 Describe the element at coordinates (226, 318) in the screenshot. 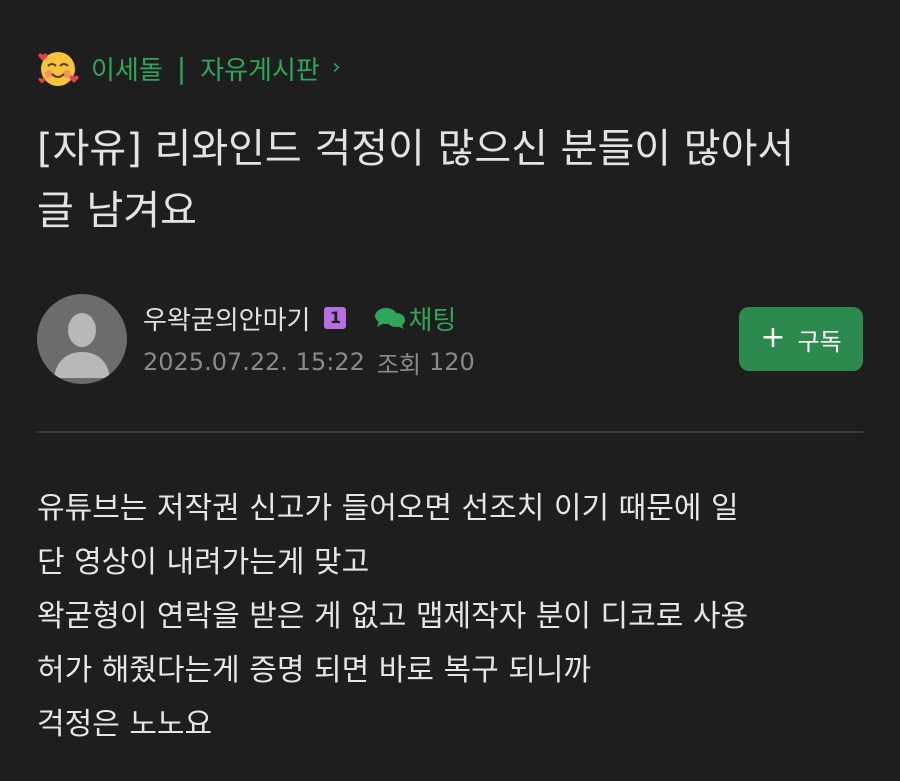

I see `author-name: 우왁굳의안마기` at that location.